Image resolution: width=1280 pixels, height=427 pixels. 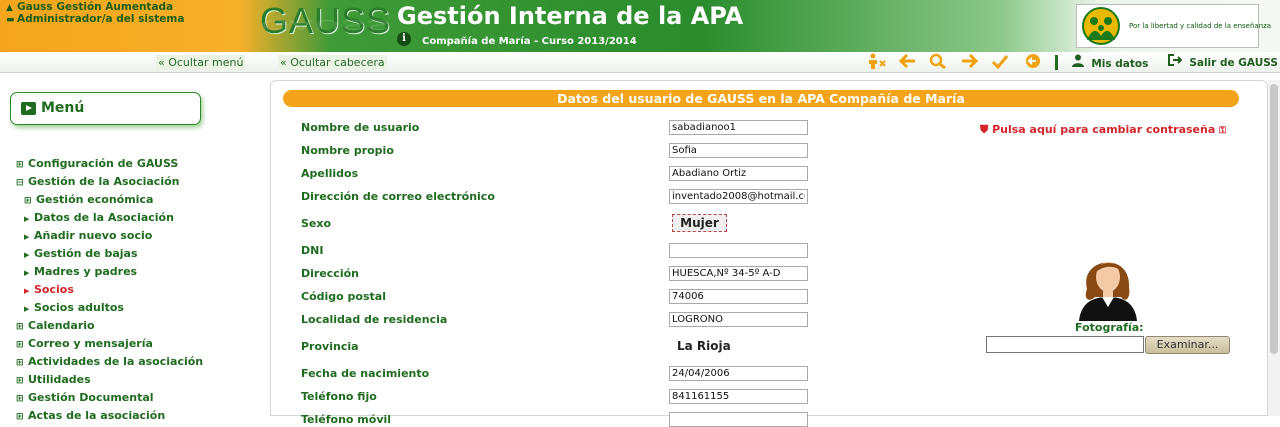 What do you see at coordinates (938, 62) in the screenshot?
I see `search-icon` at bounding box center [938, 62].